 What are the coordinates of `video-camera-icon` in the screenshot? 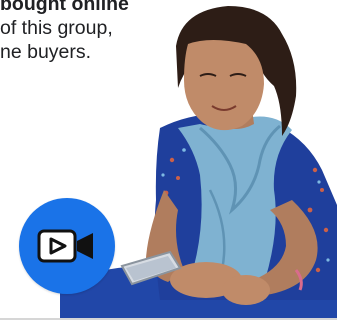 It's located at (65, 246).